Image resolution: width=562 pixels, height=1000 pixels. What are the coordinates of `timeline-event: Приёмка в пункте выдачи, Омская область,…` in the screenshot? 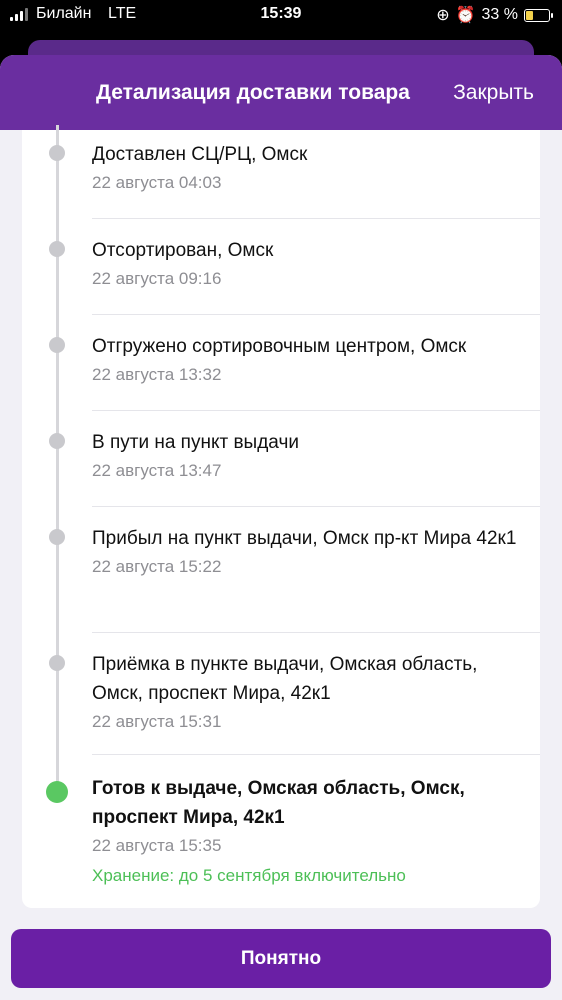 It's located at (307, 691).